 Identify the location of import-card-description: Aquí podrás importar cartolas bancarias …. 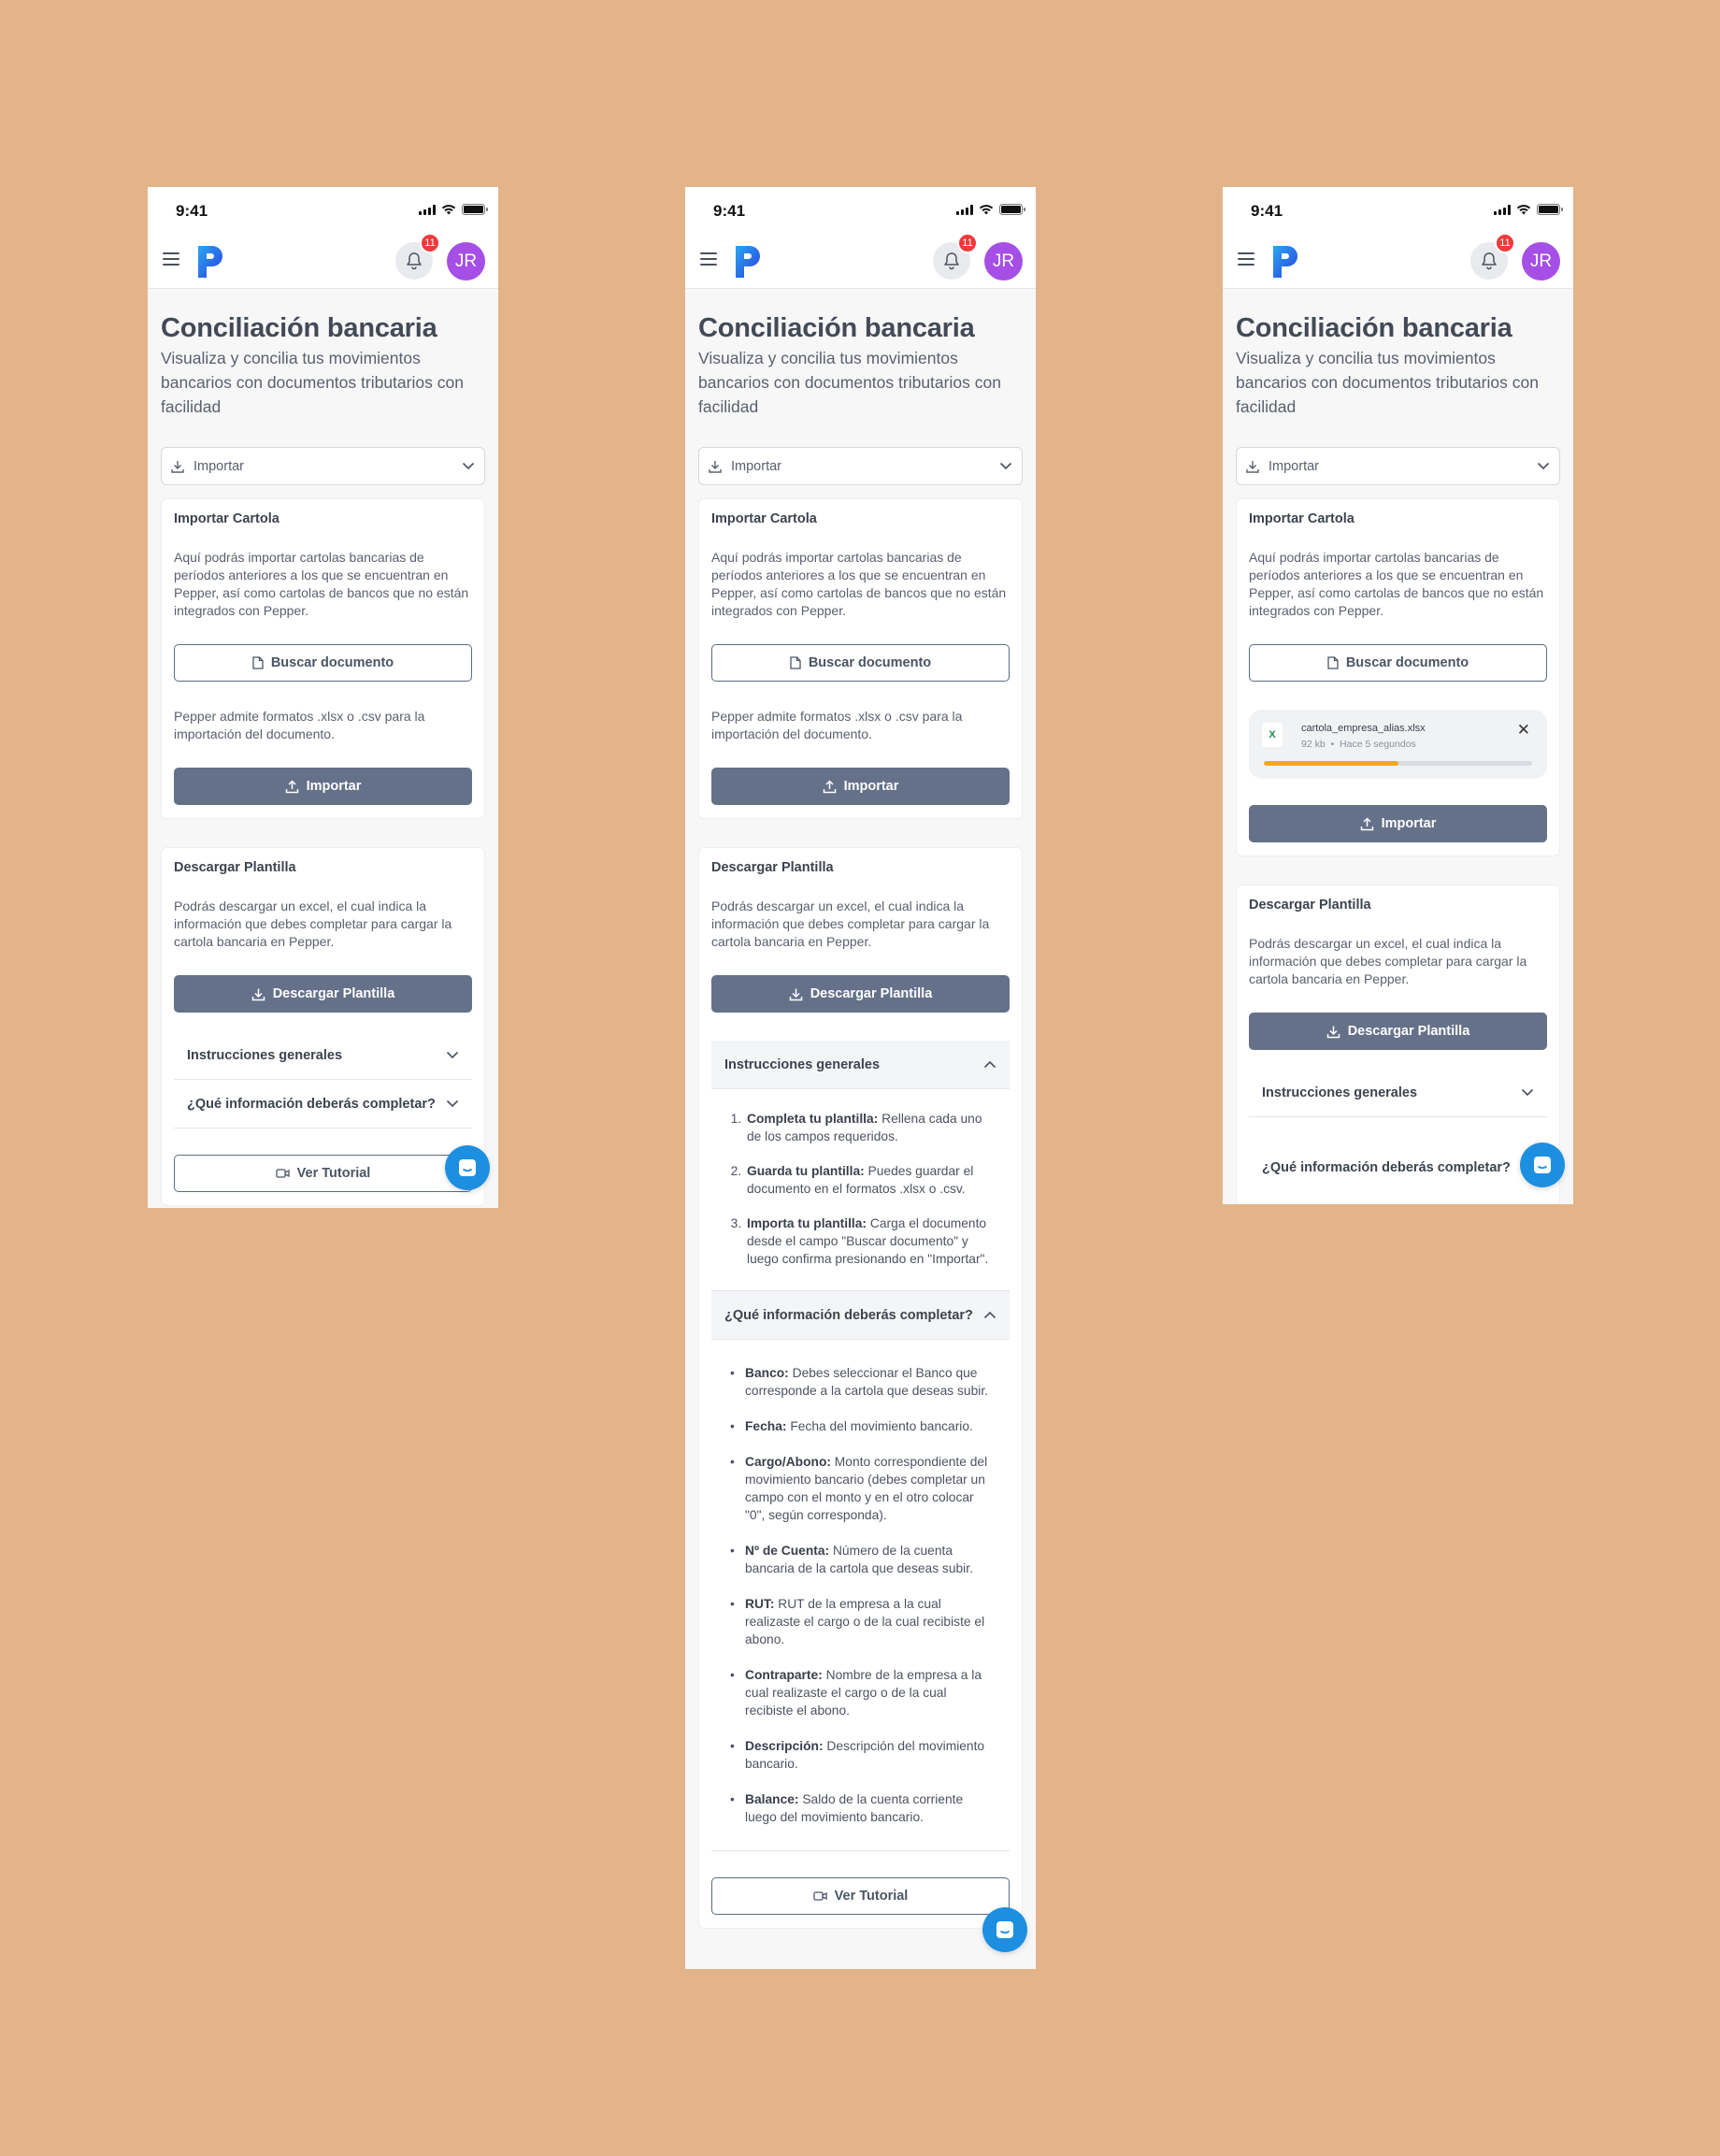
(1396, 584).